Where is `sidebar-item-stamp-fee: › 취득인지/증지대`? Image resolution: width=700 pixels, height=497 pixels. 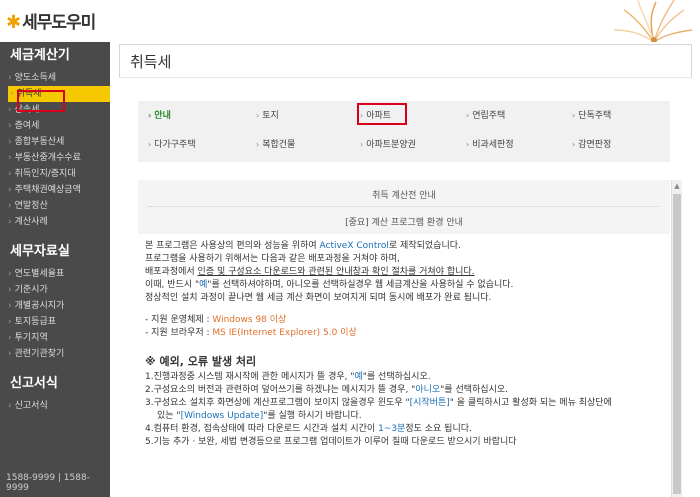
sidebar-item-stamp-fee: › 취득인지/증지대 is located at coordinates (59, 174).